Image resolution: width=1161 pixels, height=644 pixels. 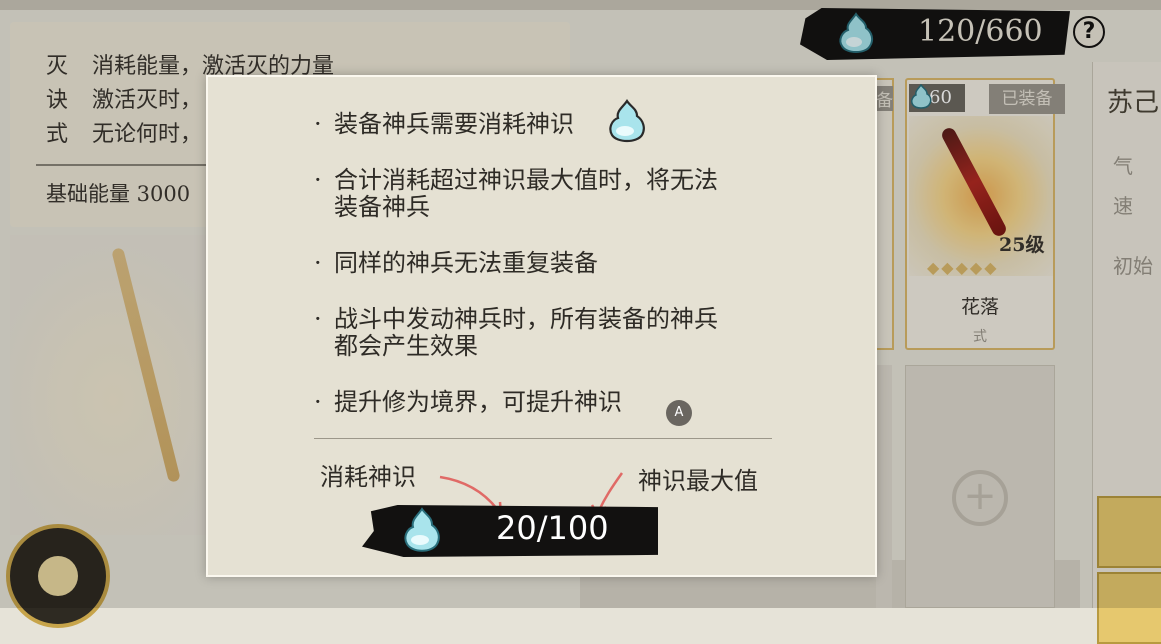 I want to click on arrow-icon, so click(x=531, y=495).